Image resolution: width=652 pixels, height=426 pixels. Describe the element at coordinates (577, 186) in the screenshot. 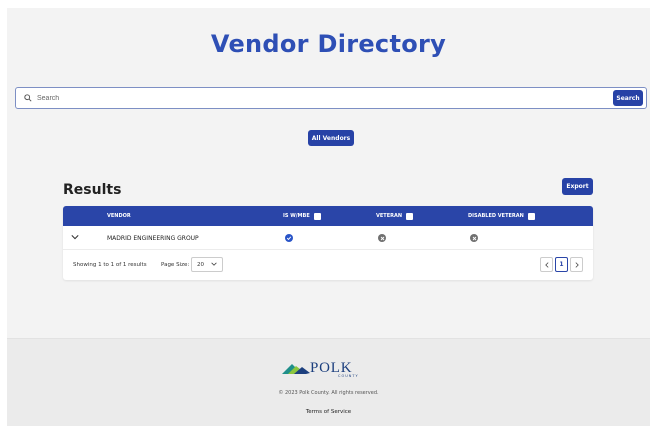

I see `export-button: Export` at that location.